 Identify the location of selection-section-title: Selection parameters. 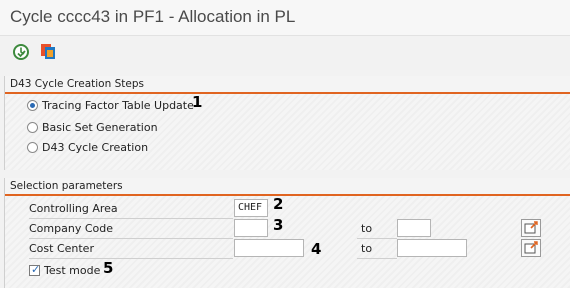
(287, 187).